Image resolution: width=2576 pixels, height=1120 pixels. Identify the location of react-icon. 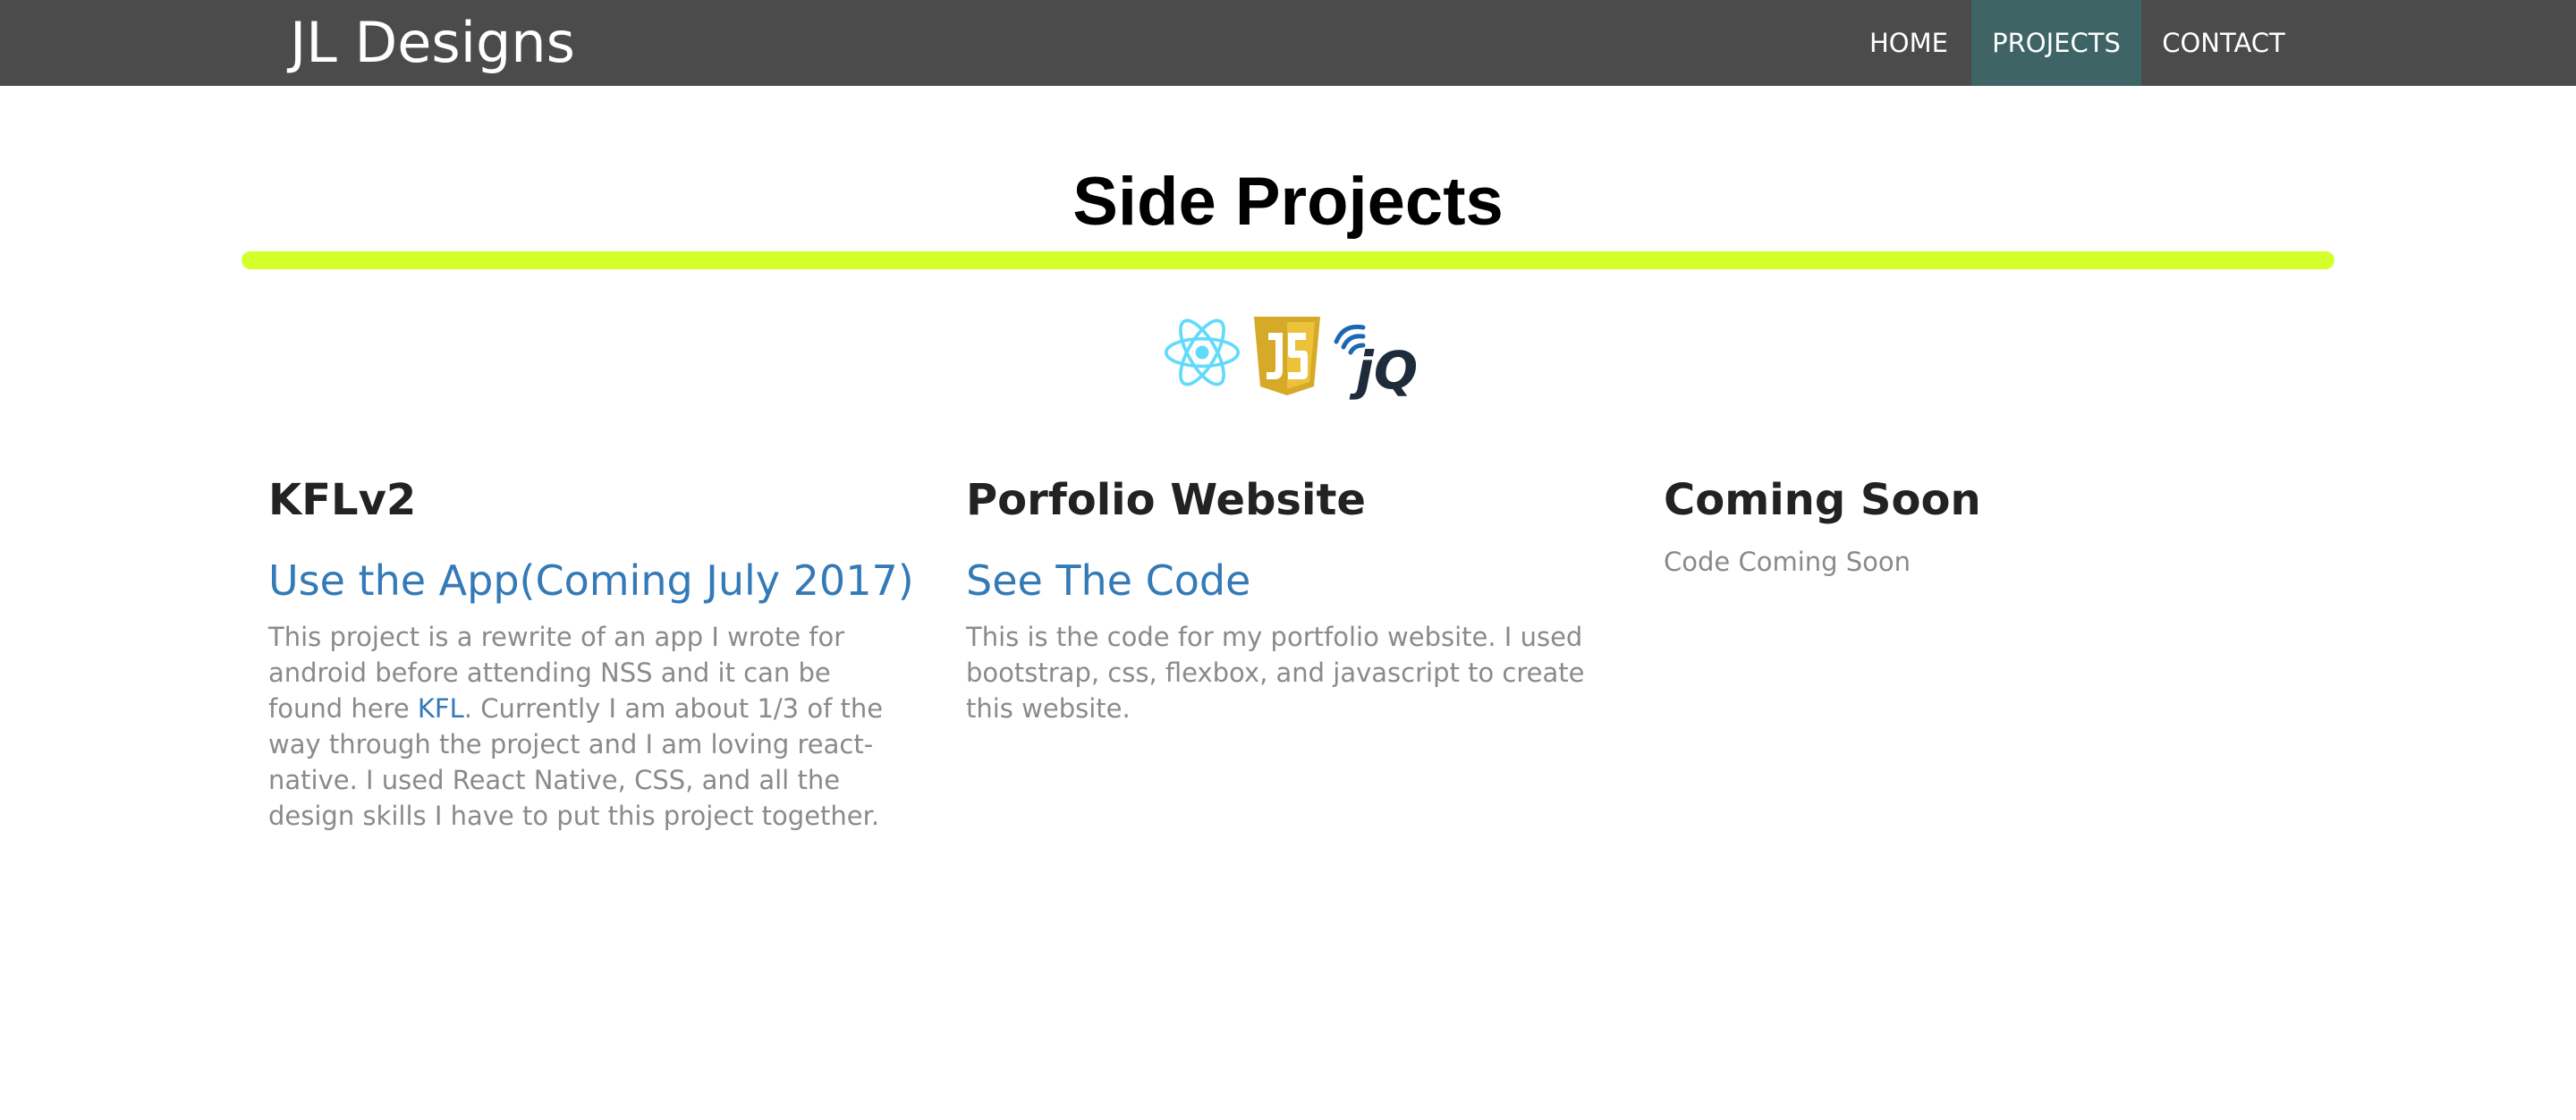
(1202, 352).